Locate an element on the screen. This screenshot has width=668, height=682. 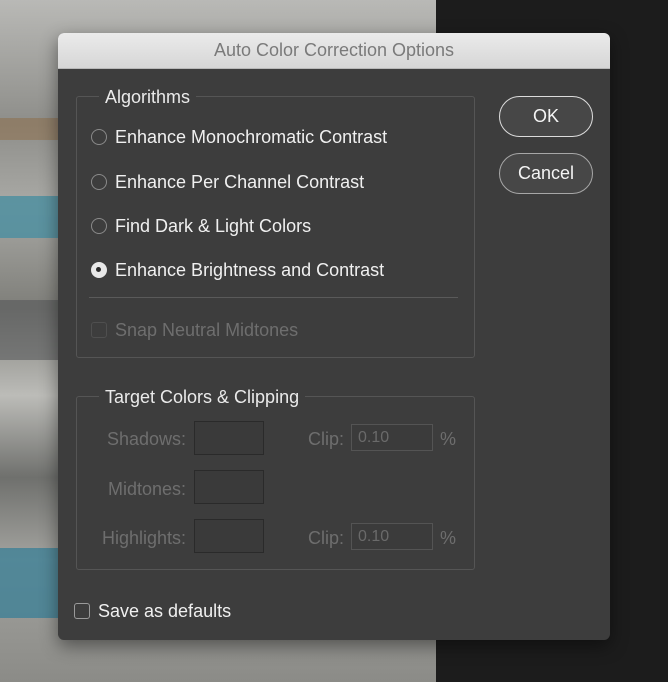
radio-label: Enhance Per Channel Contrast is located at coordinates (240, 181).